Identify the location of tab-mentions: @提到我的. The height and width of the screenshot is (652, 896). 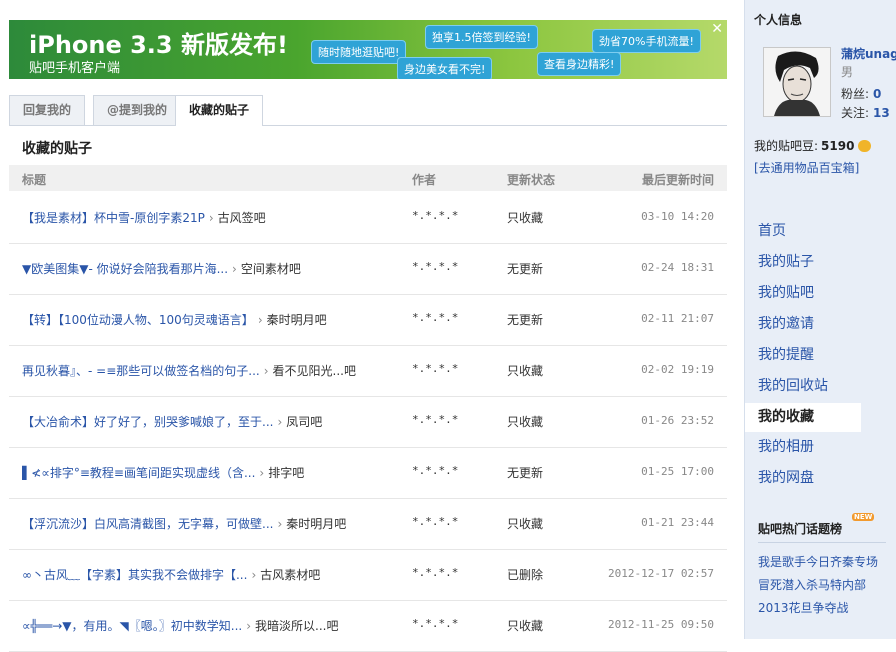
(137, 110).